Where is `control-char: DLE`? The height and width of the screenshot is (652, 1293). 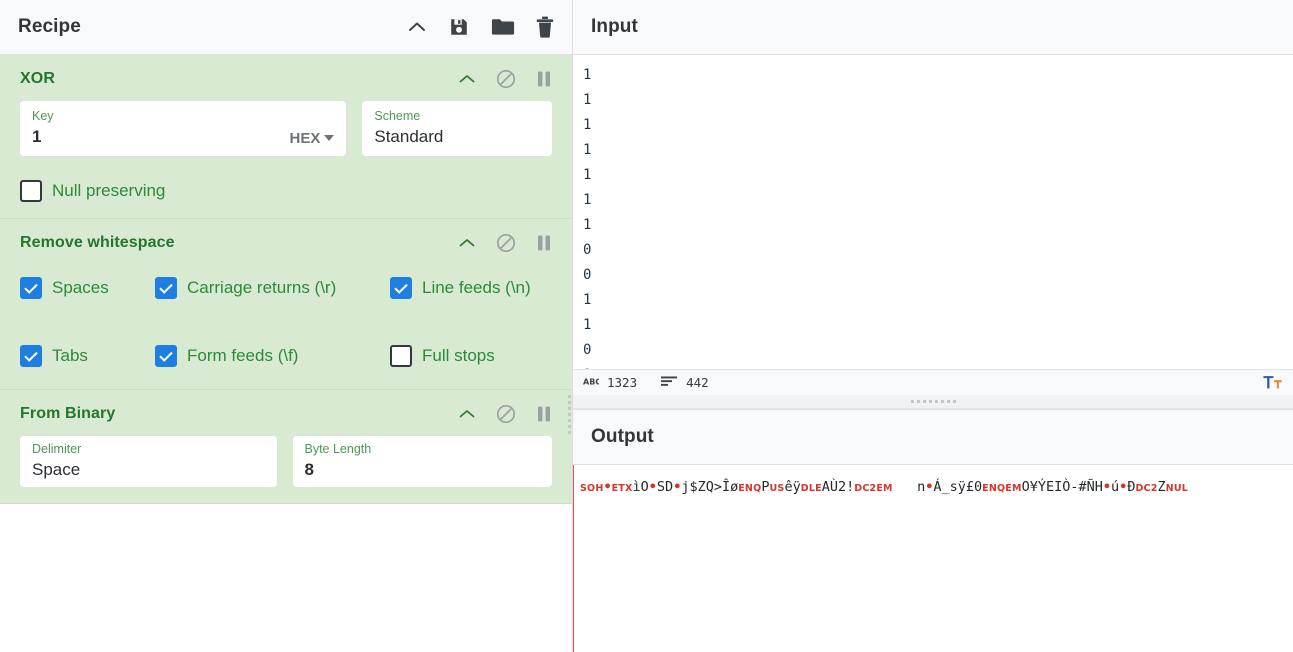 control-char: DLE is located at coordinates (811, 488).